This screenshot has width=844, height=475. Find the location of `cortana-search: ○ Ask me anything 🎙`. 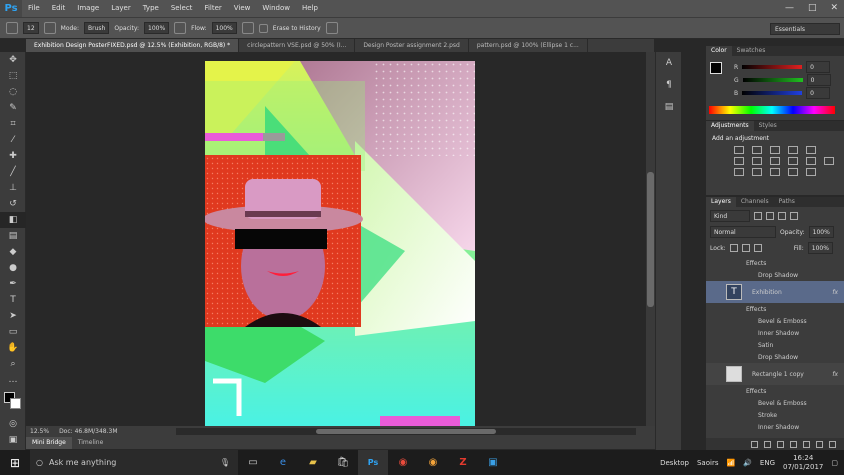

cortana-search: ○ Ask me anything 🎙 is located at coordinates (134, 462).